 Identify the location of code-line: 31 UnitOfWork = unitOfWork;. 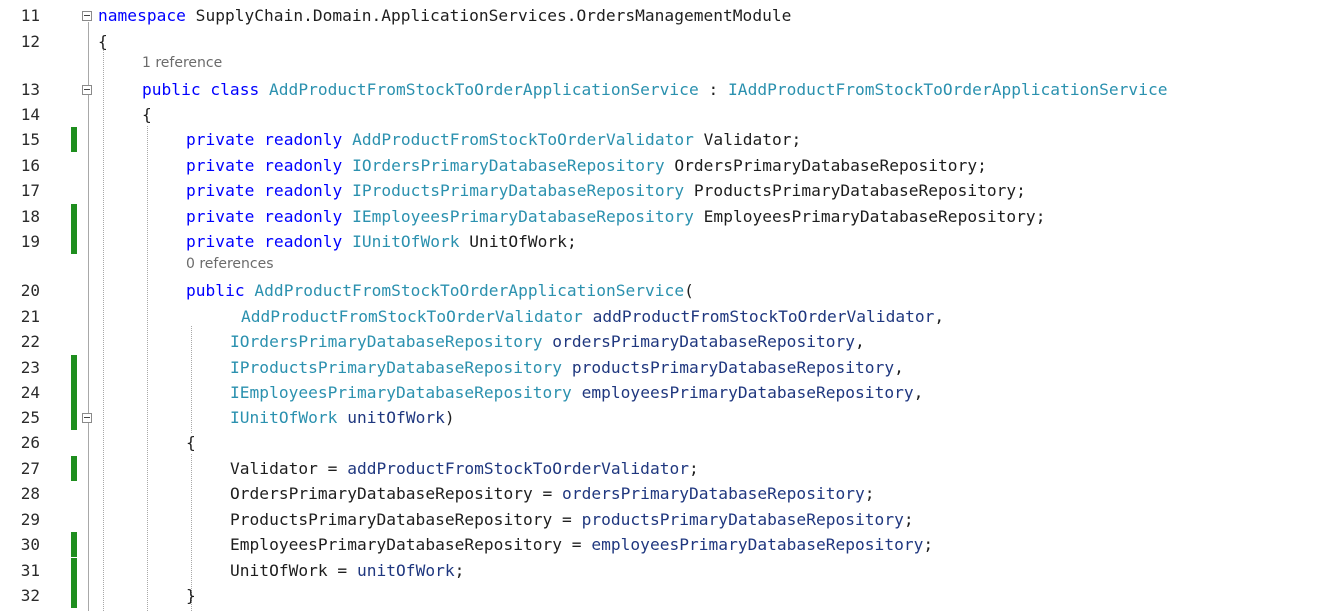
(669, 570).